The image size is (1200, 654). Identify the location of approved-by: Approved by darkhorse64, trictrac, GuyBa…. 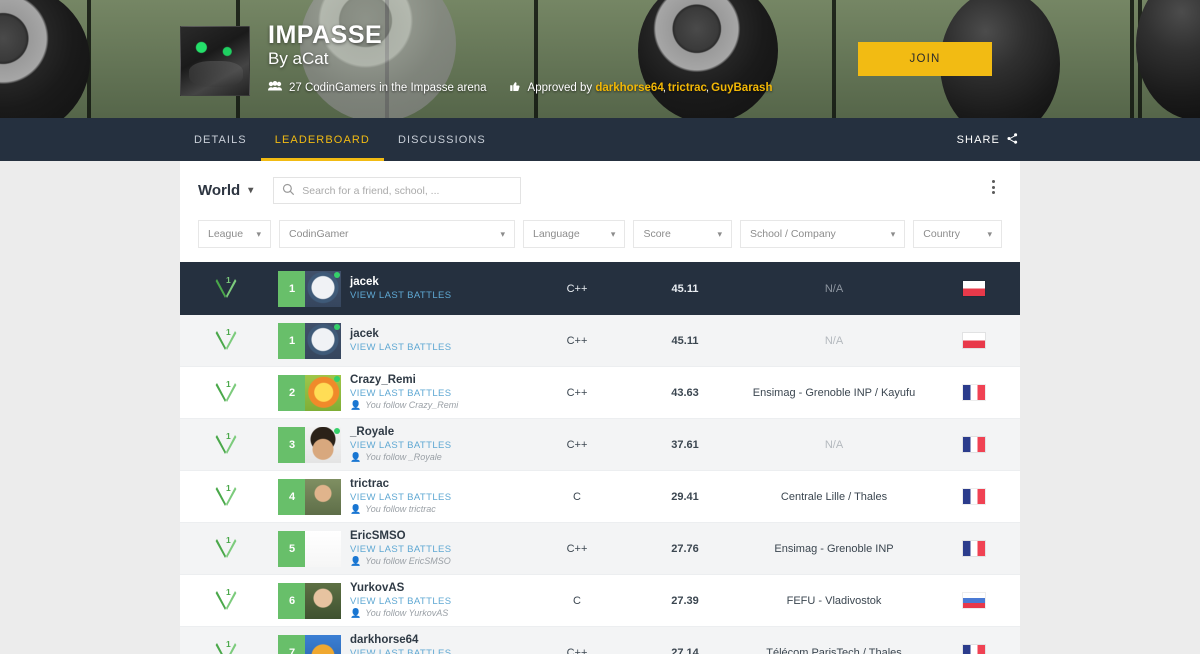
(640, 88).